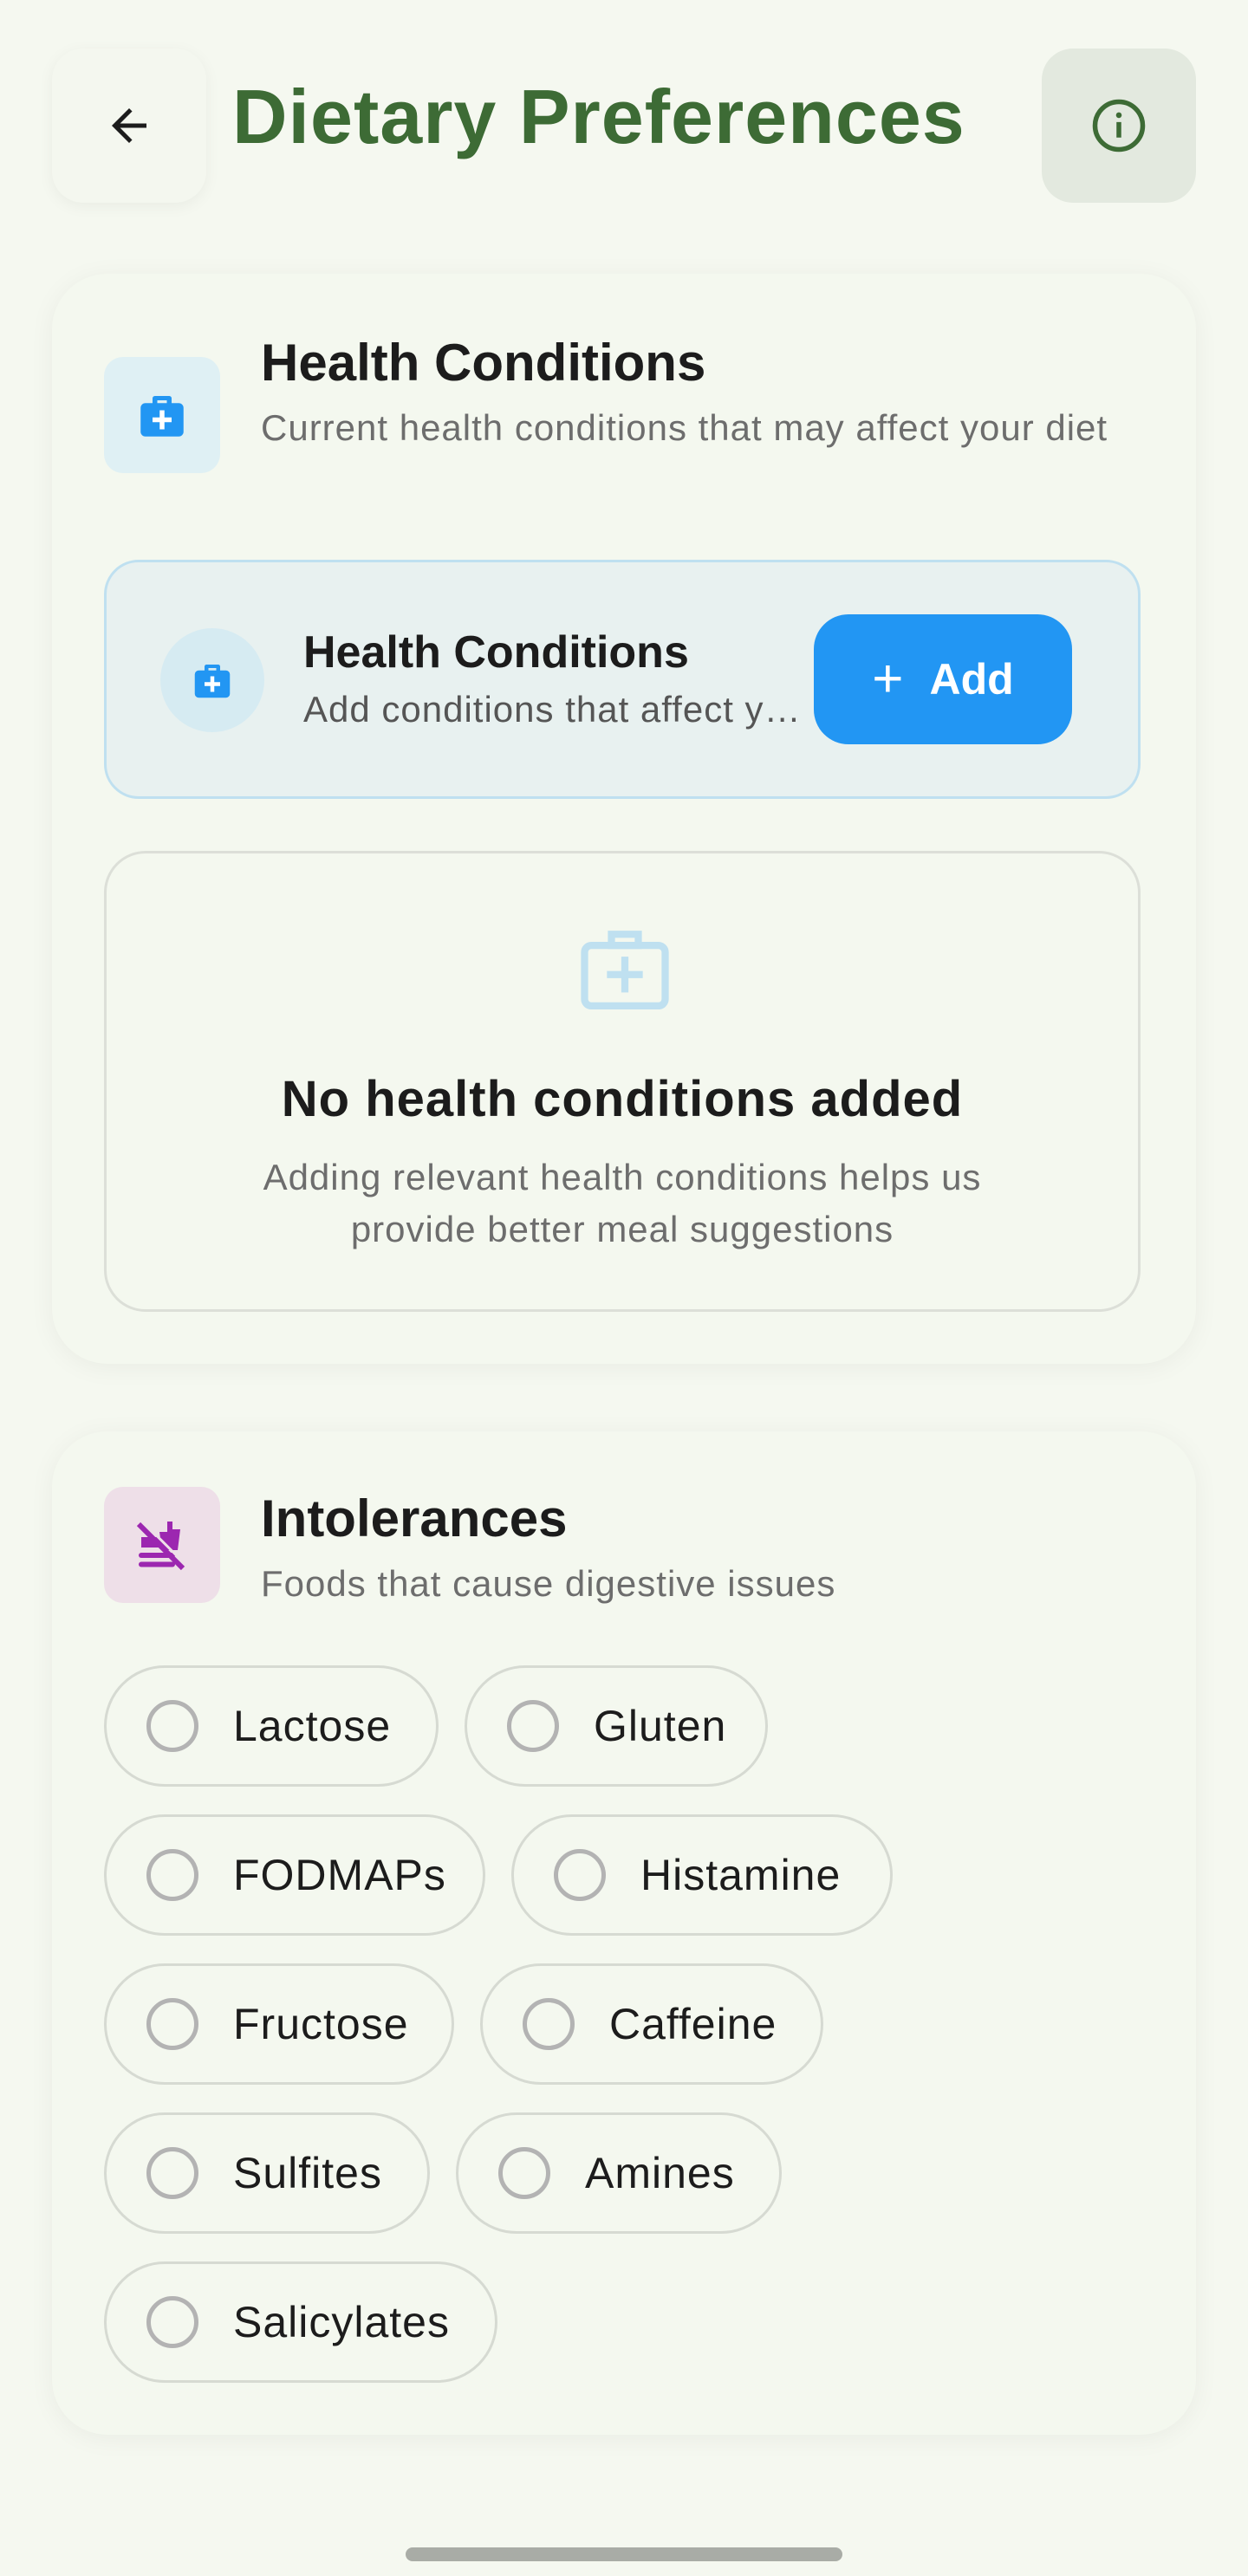 This screenshot has width=1248, height=2576. I want to click on arrow-left-icon, so click(129, 126).